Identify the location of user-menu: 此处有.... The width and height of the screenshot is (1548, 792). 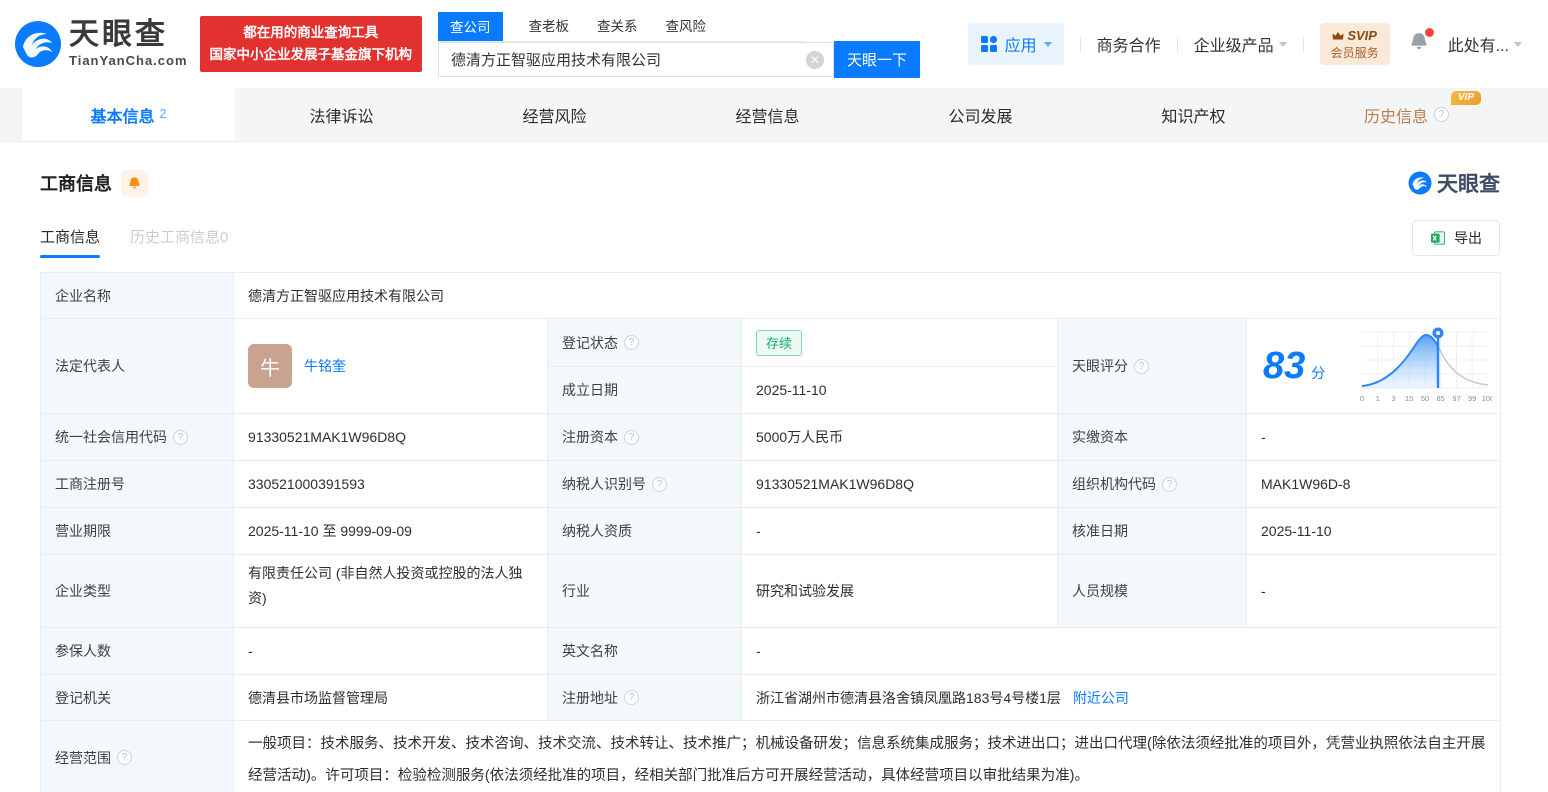
(1485, 44).